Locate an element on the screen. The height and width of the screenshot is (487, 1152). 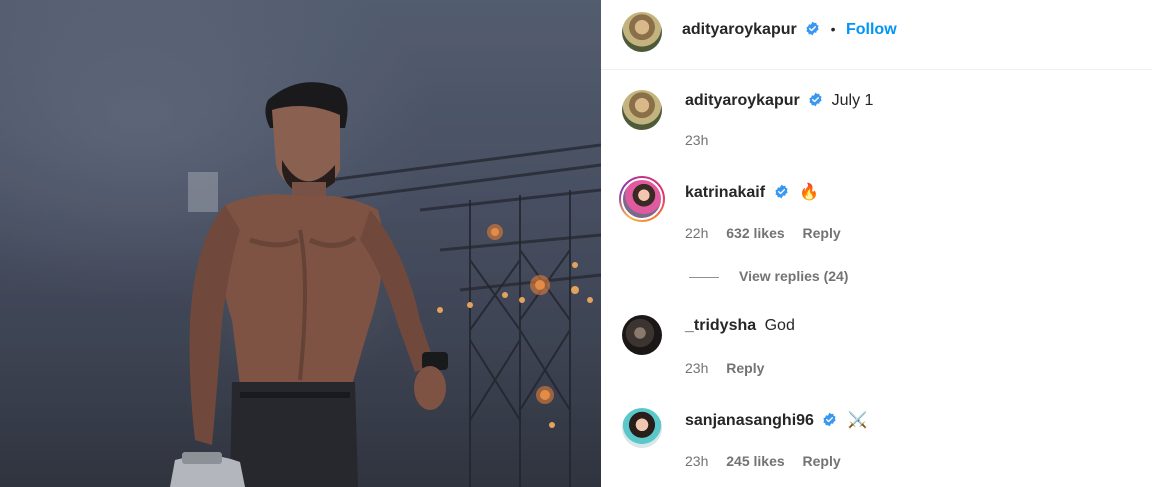
comment-meta: 23h Reply is located at coordinates (731, 368).